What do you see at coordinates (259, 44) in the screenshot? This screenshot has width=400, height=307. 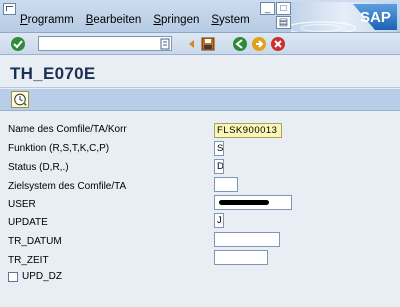 I see `exit-icon` at bounding box center [259, 44].